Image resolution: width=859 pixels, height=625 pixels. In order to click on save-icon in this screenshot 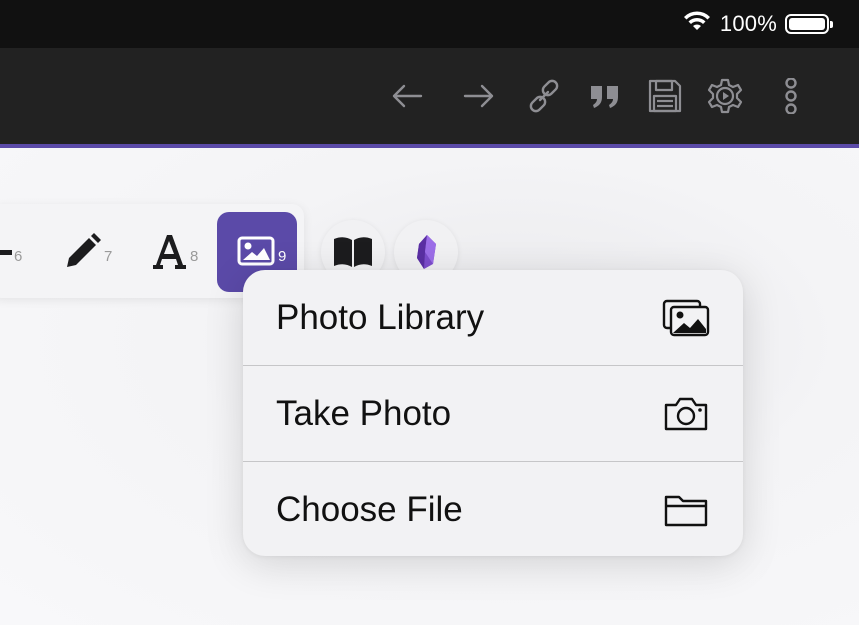, I will do `click(665, 96)`.